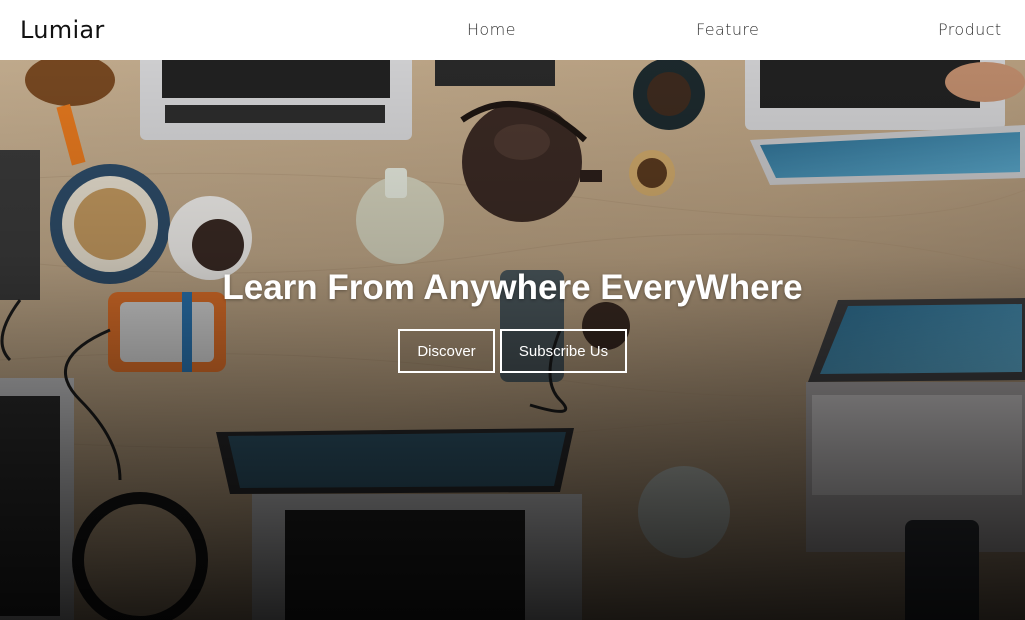 The width and height of the screenshot is (1025, 620). I want to click on nav-link-home: Home, so click(491, 29).